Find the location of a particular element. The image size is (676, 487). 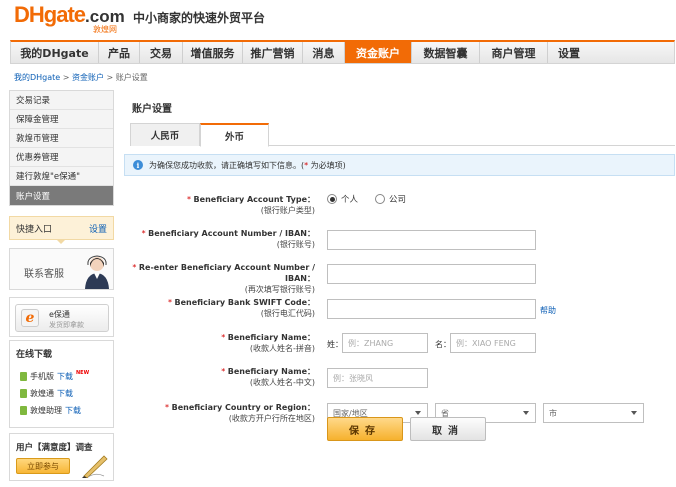

quick-entry-label: 快捷入口 is located at coordinates (34, 229).